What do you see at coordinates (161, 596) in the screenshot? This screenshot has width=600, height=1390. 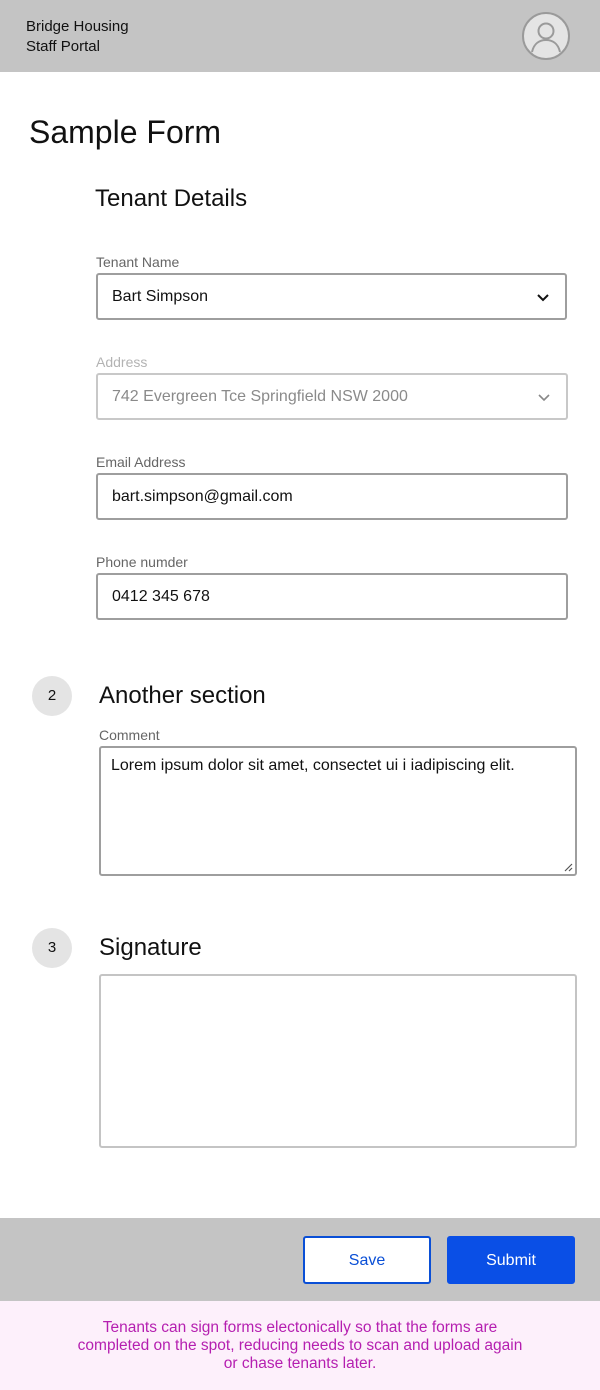 I see `phone-value: 0412 345 678` at bounding box center [161, 596].